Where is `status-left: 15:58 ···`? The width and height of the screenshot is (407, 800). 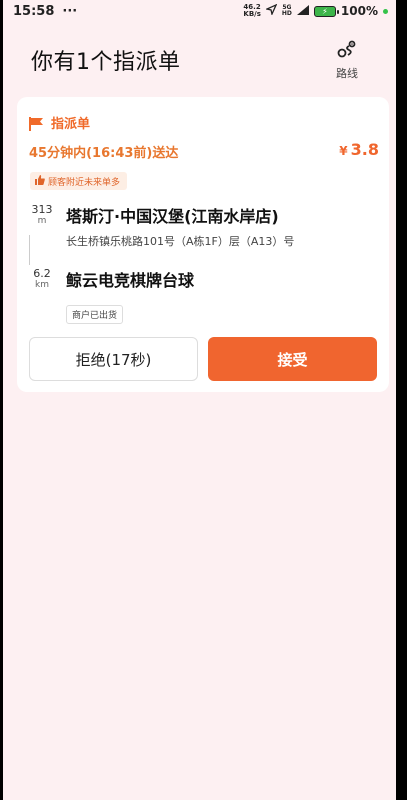 status-left: 15:58 ··· is located at coordinates (45, 11).